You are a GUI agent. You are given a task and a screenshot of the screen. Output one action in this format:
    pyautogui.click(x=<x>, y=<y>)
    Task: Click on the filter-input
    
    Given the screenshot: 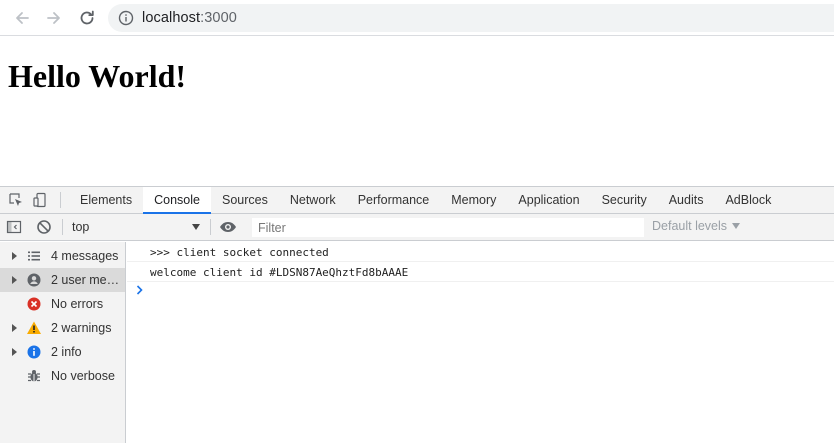 What is the action you would take?
    pyautogui.click(x=448, y=227)
    